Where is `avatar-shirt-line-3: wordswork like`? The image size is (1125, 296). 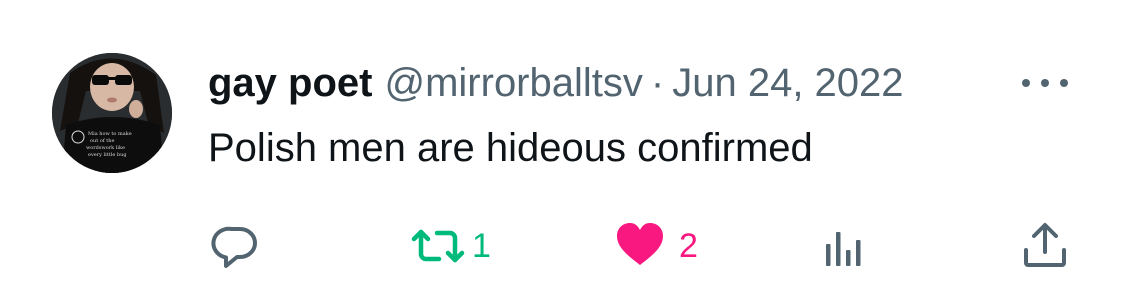 avatar-shirt-line-3: wordswork like is located at coordinates (105, 148).